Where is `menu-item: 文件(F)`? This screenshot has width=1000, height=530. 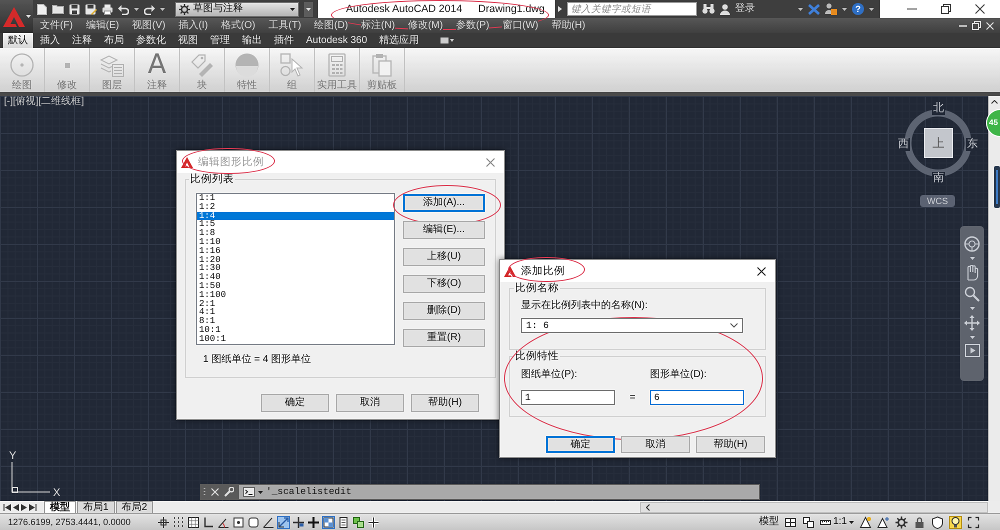
menu-item: 文件(F) is located at coordinates (56, 25).